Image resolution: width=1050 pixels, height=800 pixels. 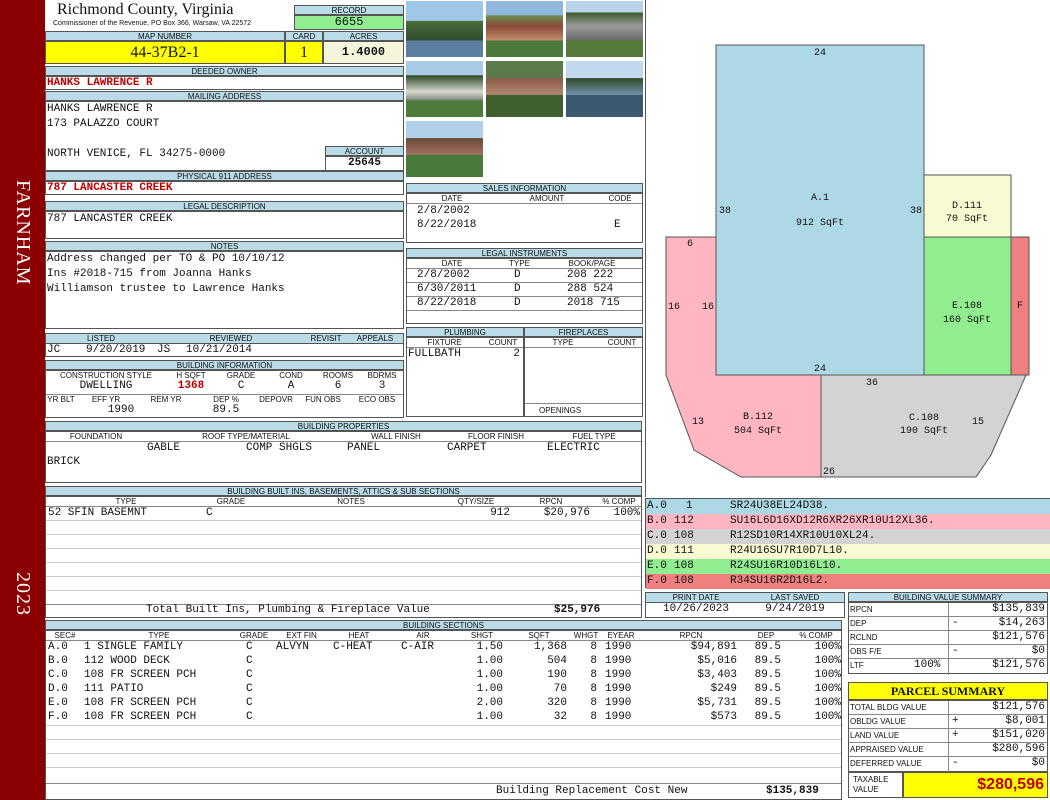 What do you see at coordinates (887, 749) in the screenshot?
I see `cell-text: APPRAISED VALUE` at bounding box center [887, 749].